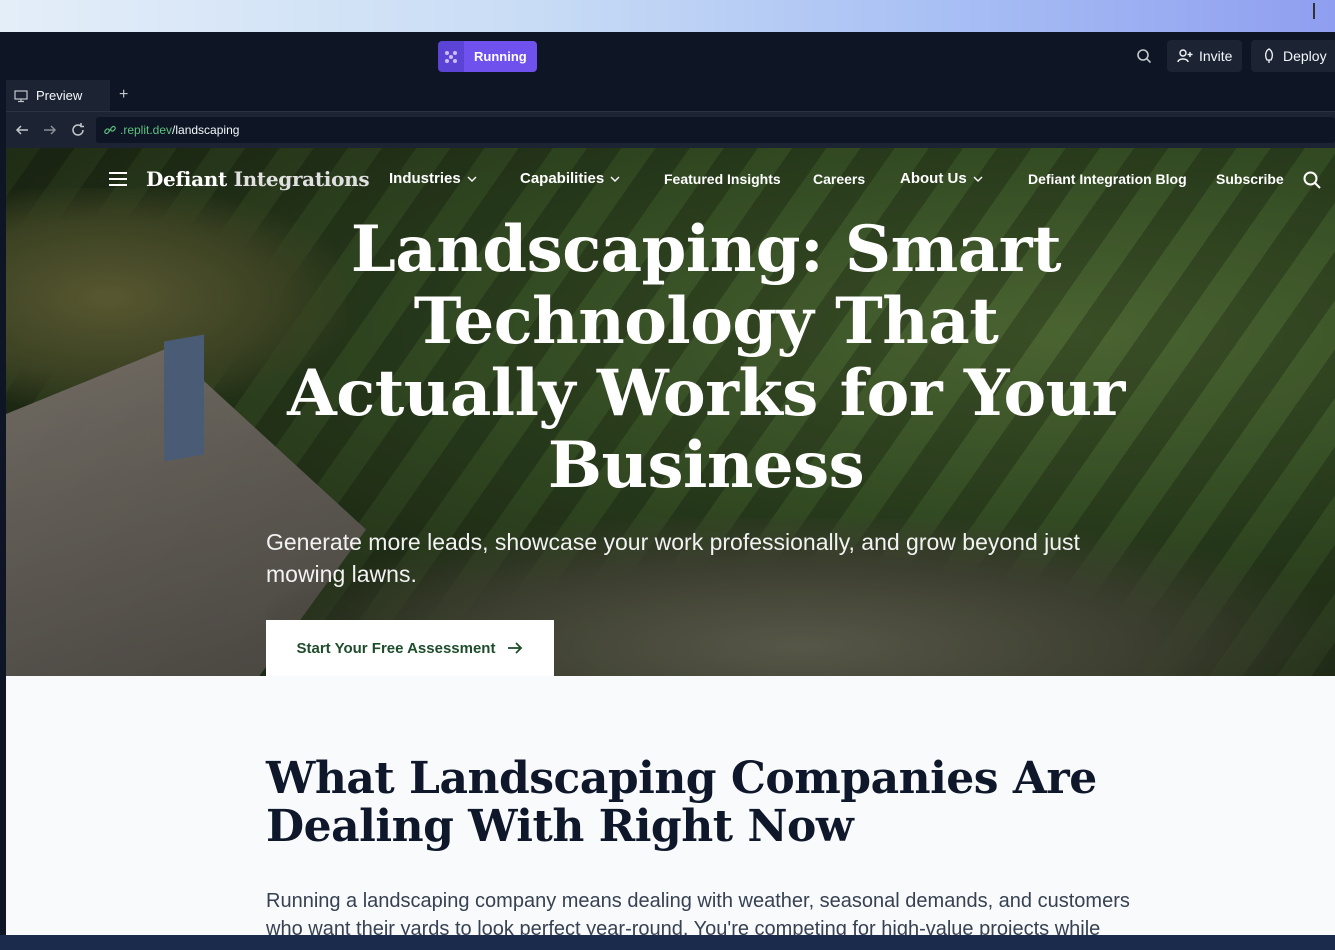  I want to click on start-assessment-button: Start Your Free Assessment, so click(410, 648).